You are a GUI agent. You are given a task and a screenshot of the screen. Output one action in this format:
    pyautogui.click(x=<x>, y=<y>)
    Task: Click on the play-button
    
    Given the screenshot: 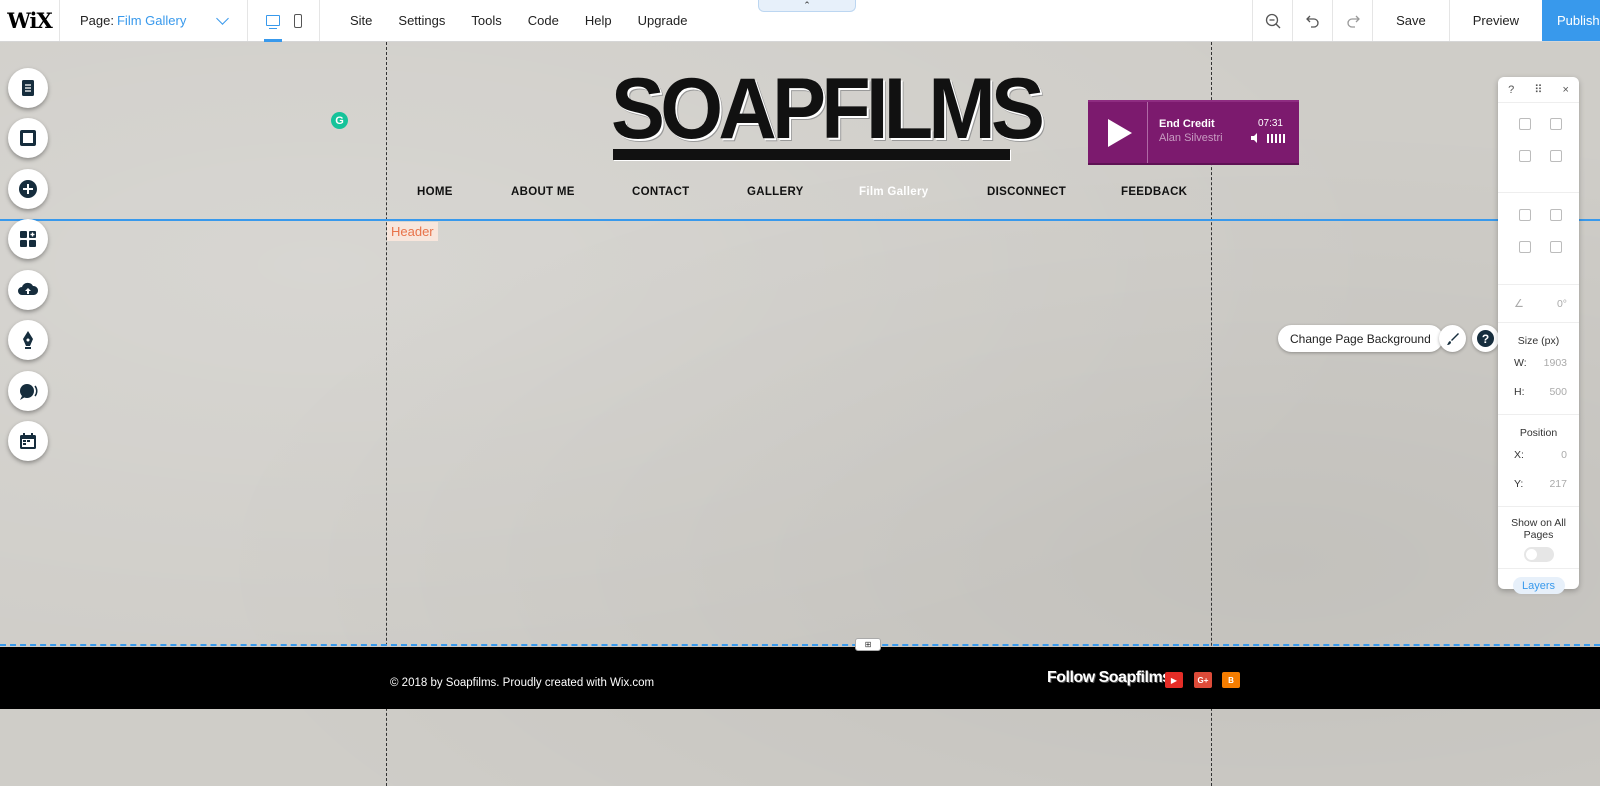 What is the action you would take?
    pyautogui.click(x=1118, y=132)
    